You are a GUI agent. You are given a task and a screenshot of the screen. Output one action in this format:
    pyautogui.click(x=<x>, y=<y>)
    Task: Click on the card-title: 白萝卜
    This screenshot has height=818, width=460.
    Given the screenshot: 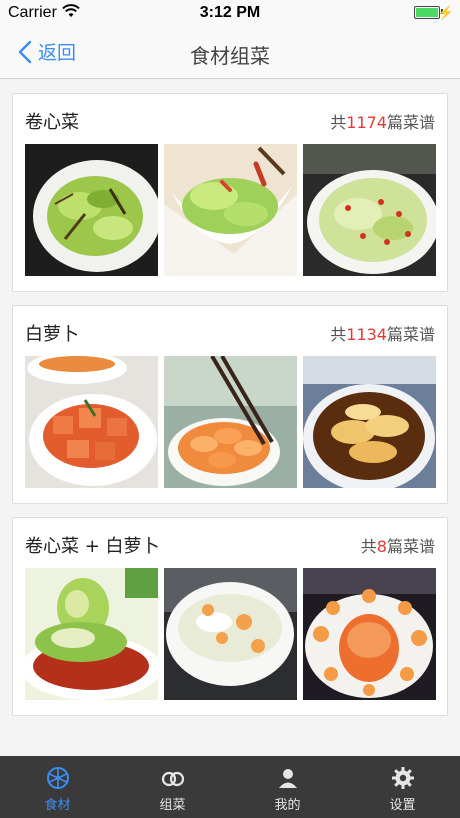 What is the action you would take?
    pyautogui.click(x=52, y=334)
    